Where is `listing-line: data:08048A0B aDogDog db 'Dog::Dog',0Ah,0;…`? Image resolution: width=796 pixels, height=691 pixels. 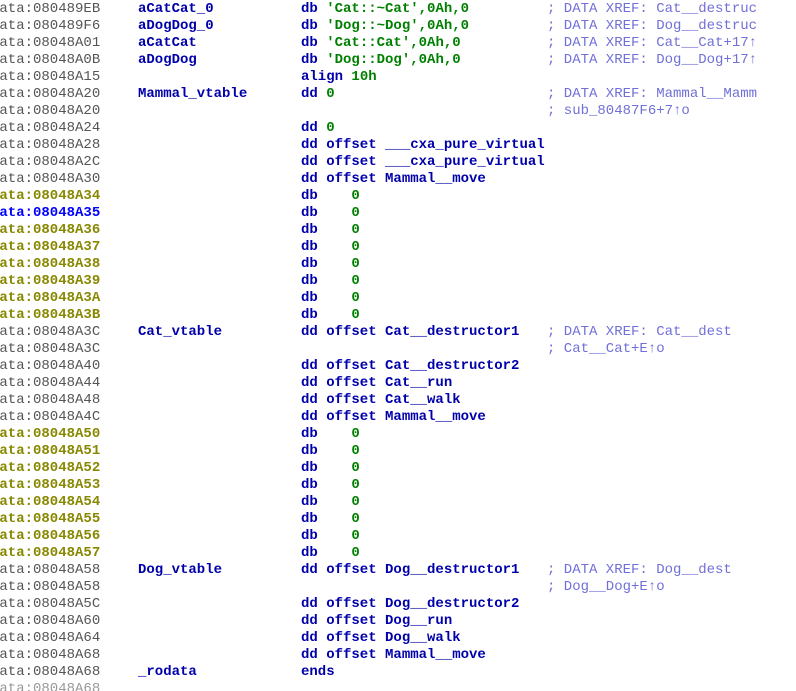
listing-line: data:08048A0B aDogDog db 'Dog::Dog',0Ah,0;… is located at coordinates (398, 60).